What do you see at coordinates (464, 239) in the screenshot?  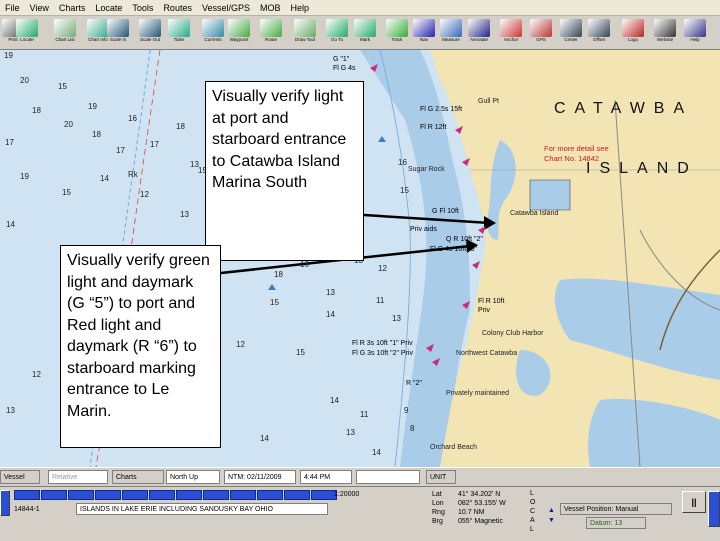 I see `light-label: Q R 10ft "2"` at bounding box center [464, 239].